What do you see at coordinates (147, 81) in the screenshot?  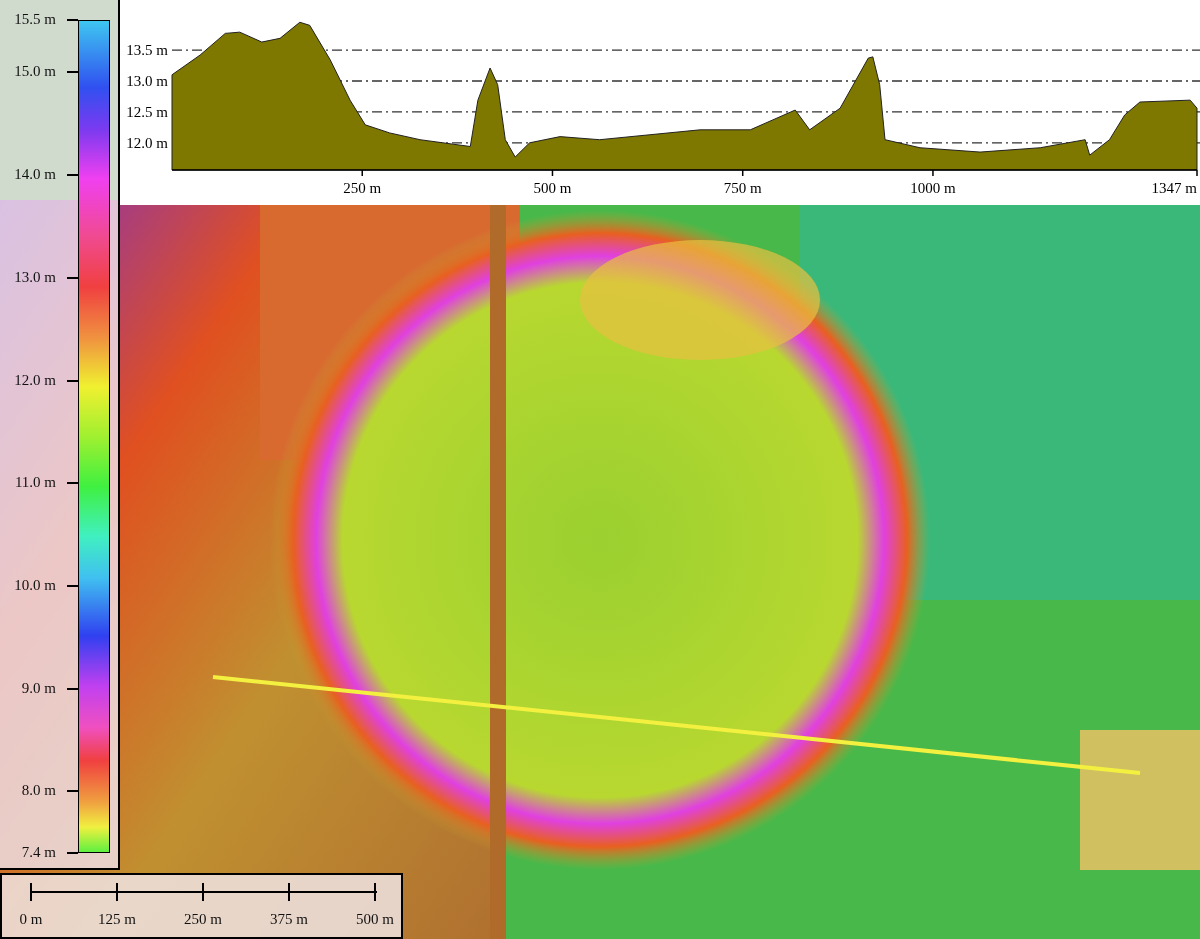 I see `y-tick-label: 13.0 m` at bounding box center [147, 81].